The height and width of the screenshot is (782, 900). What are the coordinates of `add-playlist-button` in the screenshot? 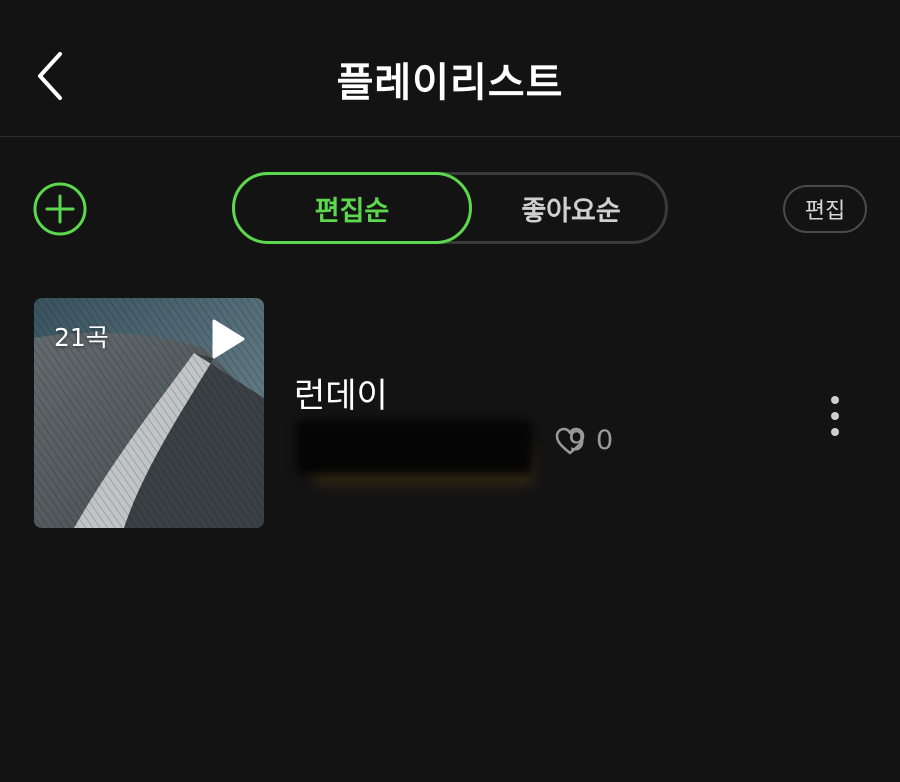 It's located at (60, 209).